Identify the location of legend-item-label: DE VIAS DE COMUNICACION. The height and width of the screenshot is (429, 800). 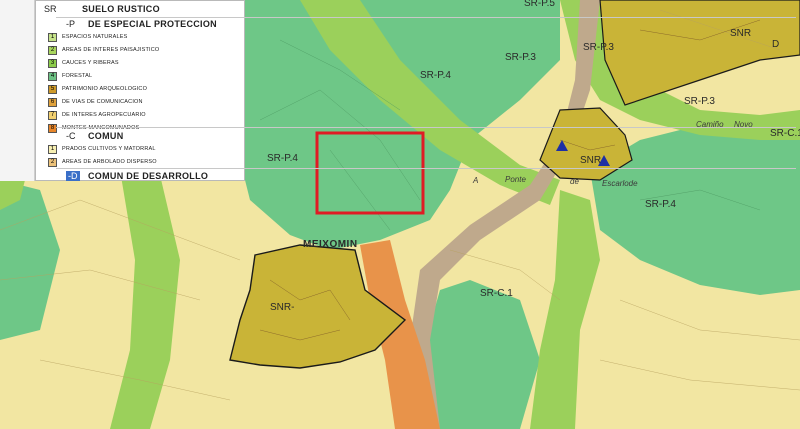
(102, 102).